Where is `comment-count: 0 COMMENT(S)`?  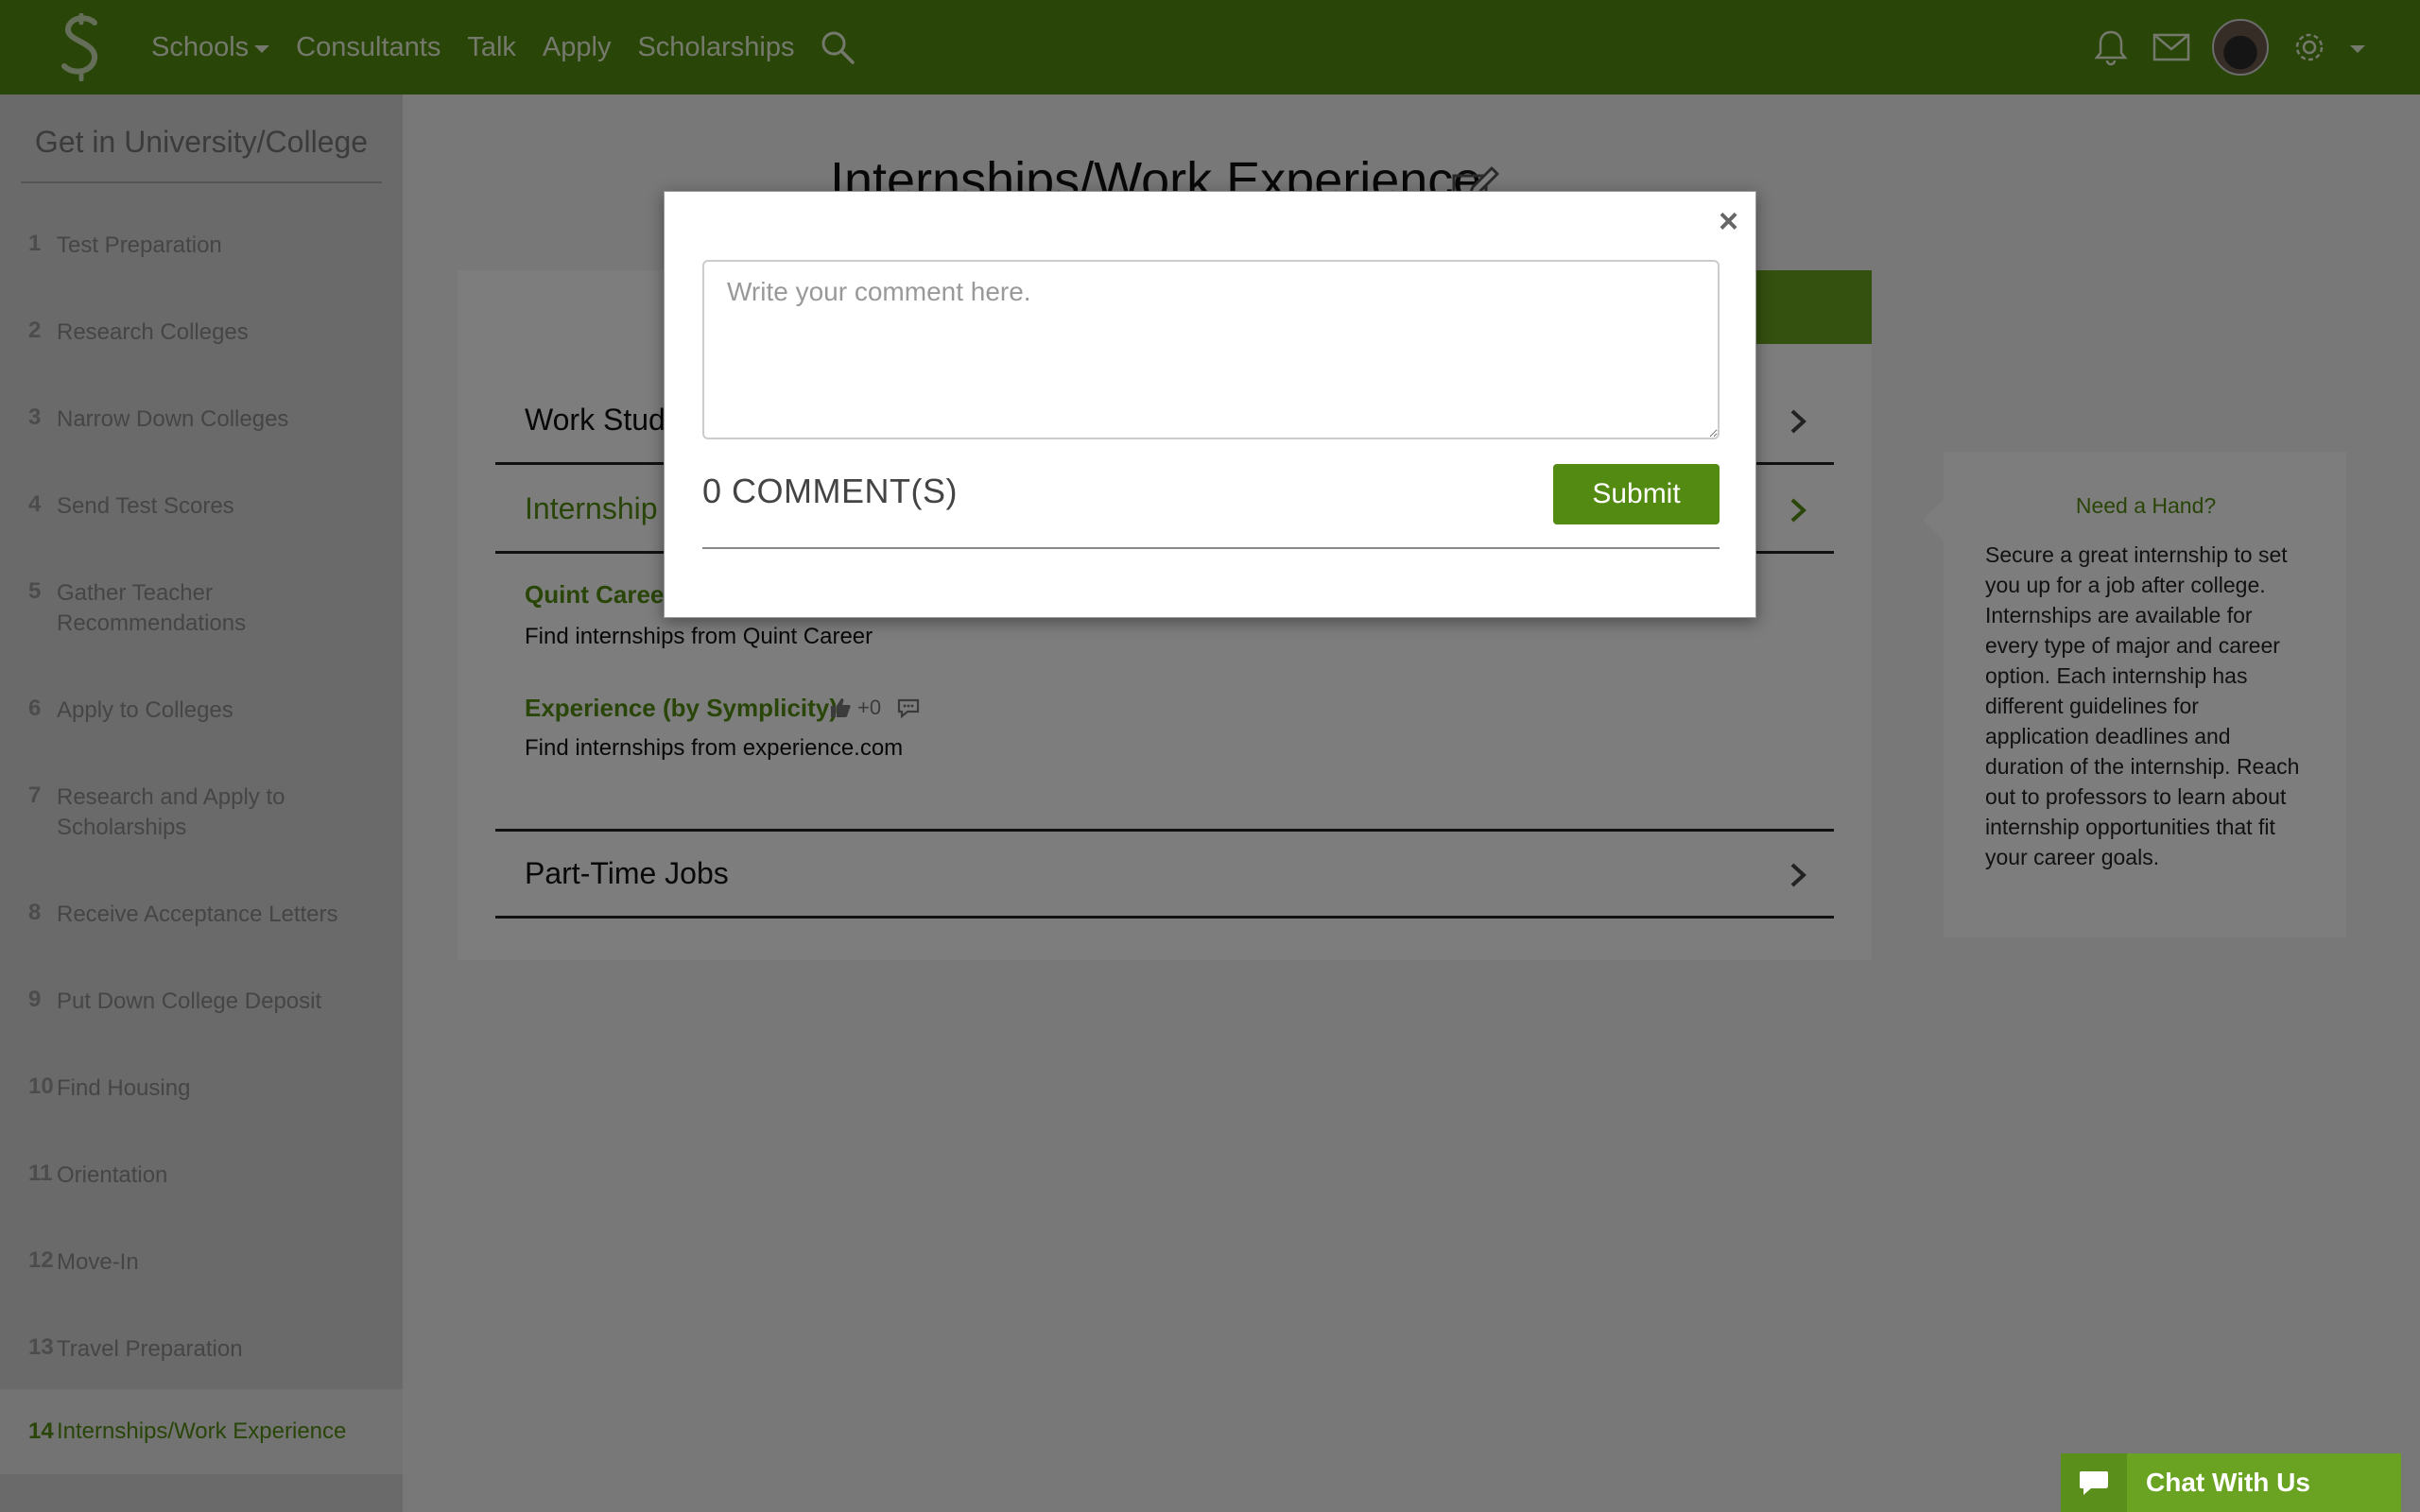 comment-count: 0 COMMENT(S) is located at coordinates (830, 491).